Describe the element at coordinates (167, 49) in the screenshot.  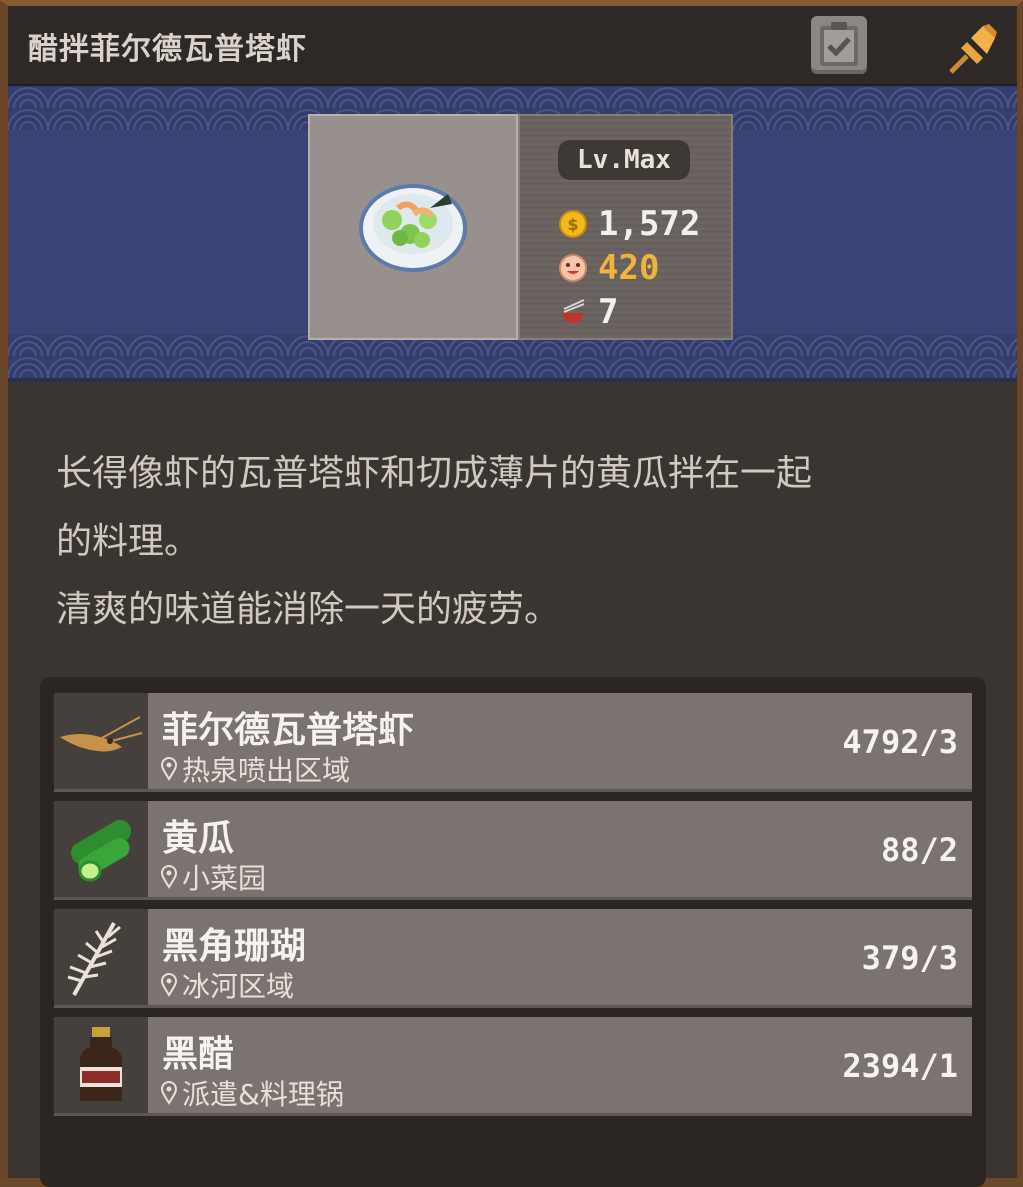
I see `page-title: 醋拌菲尔德瓦普塔虾` at that location.